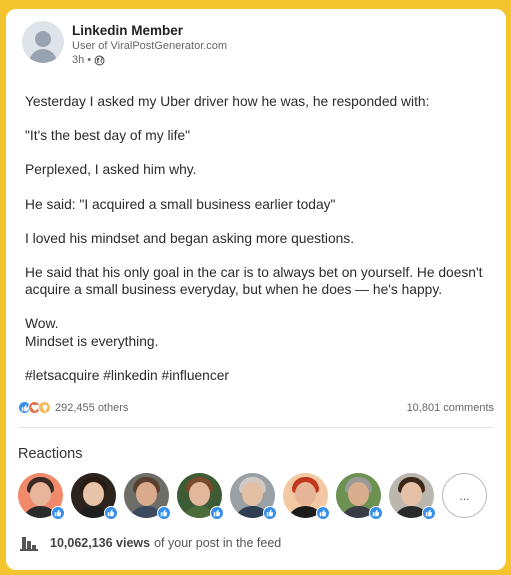 Image resolution: width=511 pixels, height=575 pixels. I want to click on avatar-placeholder-head, so click(43, 39).